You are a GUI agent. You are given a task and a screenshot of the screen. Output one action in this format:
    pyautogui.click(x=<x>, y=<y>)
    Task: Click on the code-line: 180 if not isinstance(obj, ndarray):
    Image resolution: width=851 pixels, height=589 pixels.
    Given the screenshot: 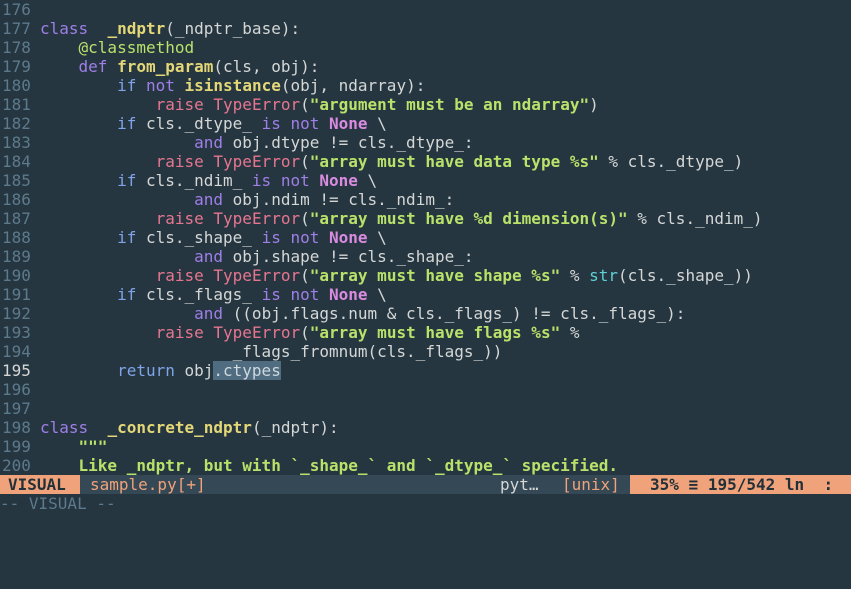 What is the action you would take?
    pyautogui.click(x=212, y=85)
    